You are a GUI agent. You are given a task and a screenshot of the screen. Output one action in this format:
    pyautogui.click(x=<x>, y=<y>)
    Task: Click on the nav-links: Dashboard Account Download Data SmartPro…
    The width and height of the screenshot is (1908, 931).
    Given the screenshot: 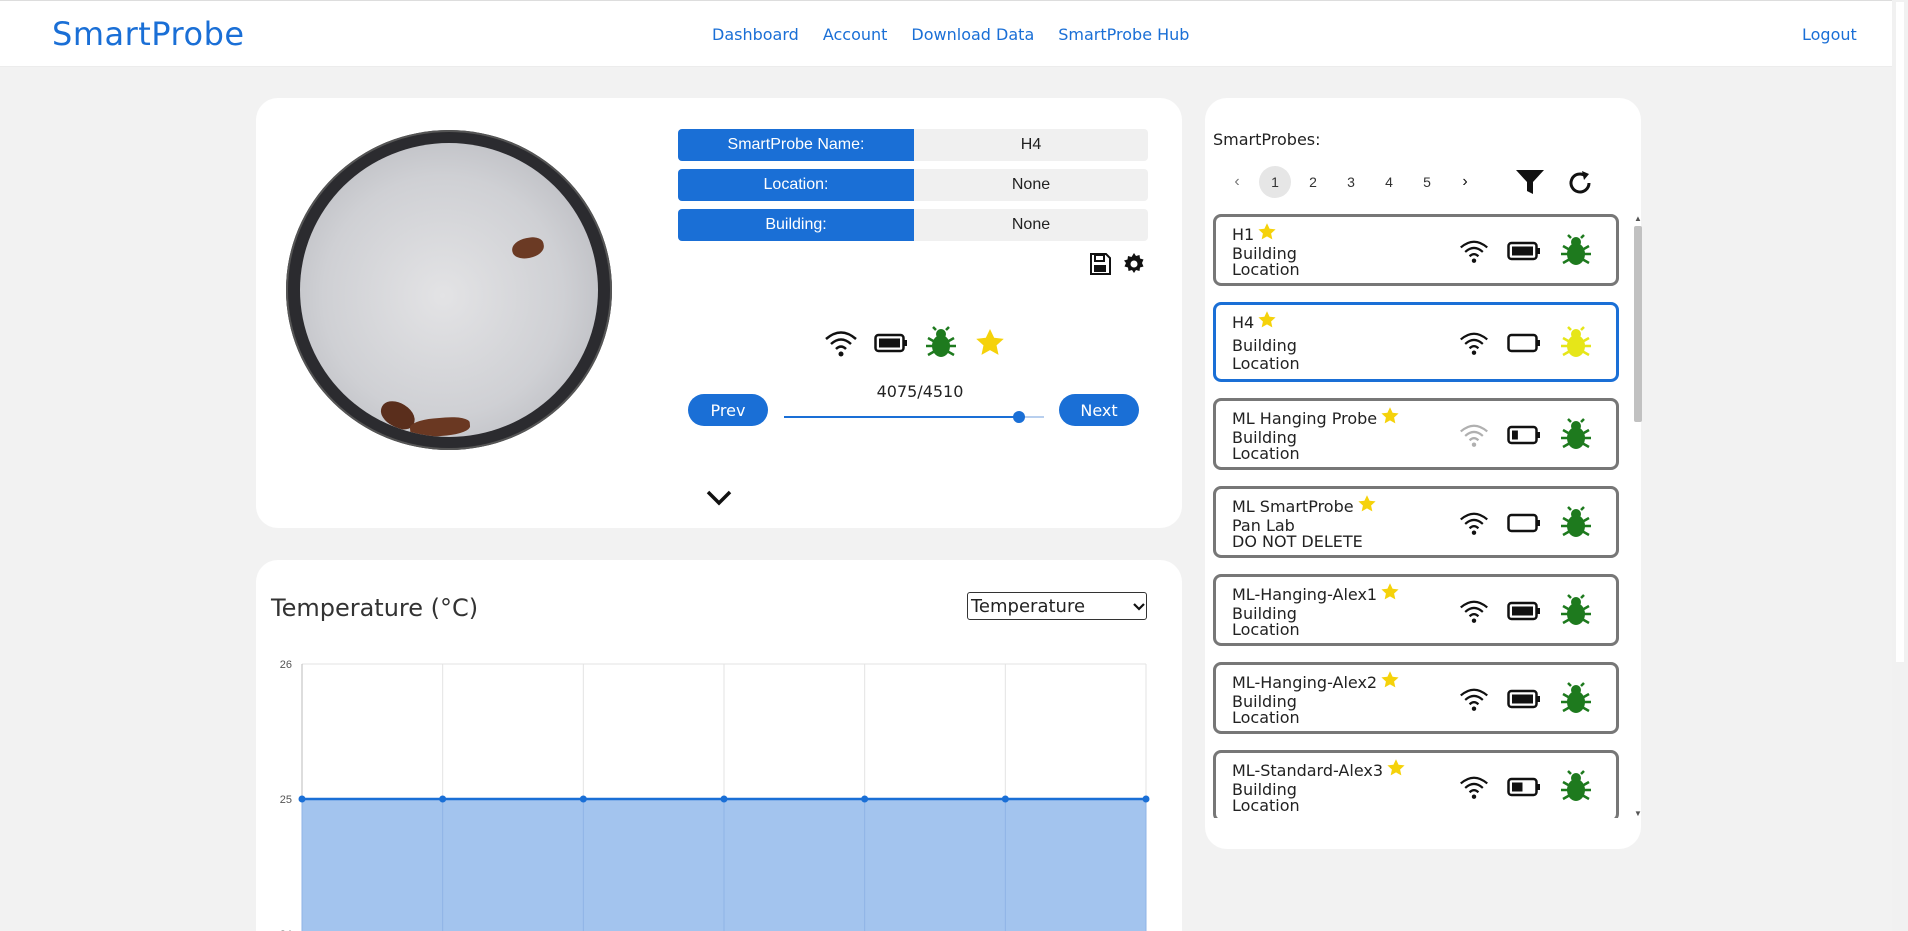 What is the action you would take?
    pyautogui.click(x=950, y=34)
    